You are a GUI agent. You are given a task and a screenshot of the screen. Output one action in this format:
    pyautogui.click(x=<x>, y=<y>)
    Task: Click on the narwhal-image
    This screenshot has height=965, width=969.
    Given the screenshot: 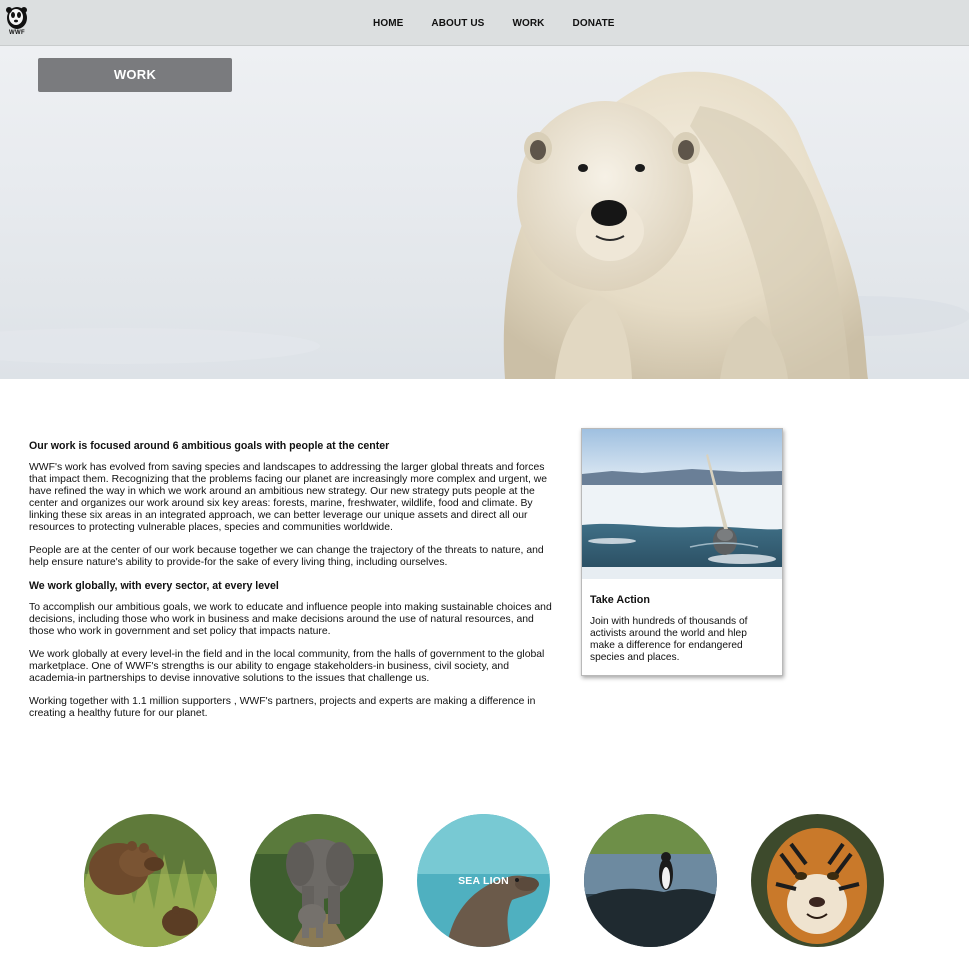 What is the action you would take?
    pyautogui.click(x=682, y=504)
    